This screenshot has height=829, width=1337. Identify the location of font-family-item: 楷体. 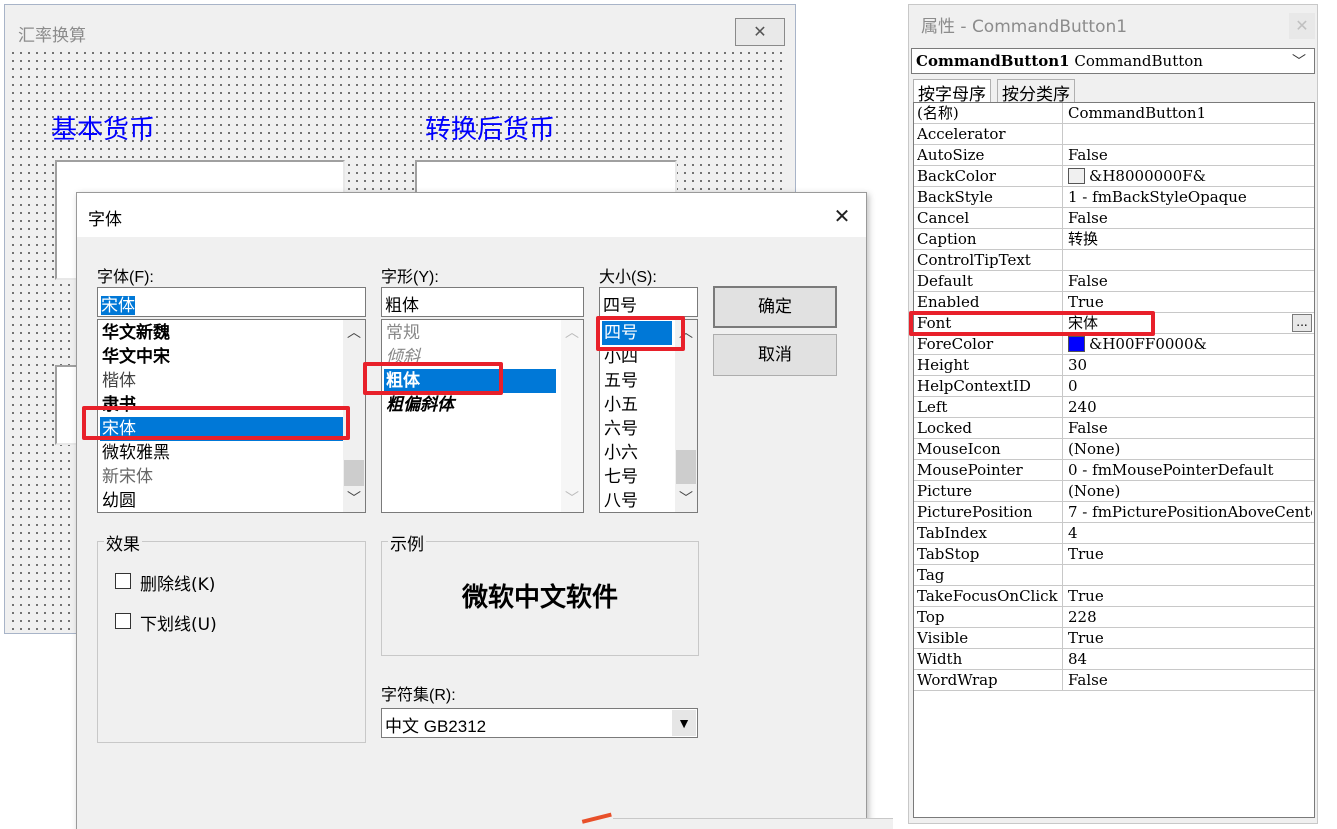
(118, 381).